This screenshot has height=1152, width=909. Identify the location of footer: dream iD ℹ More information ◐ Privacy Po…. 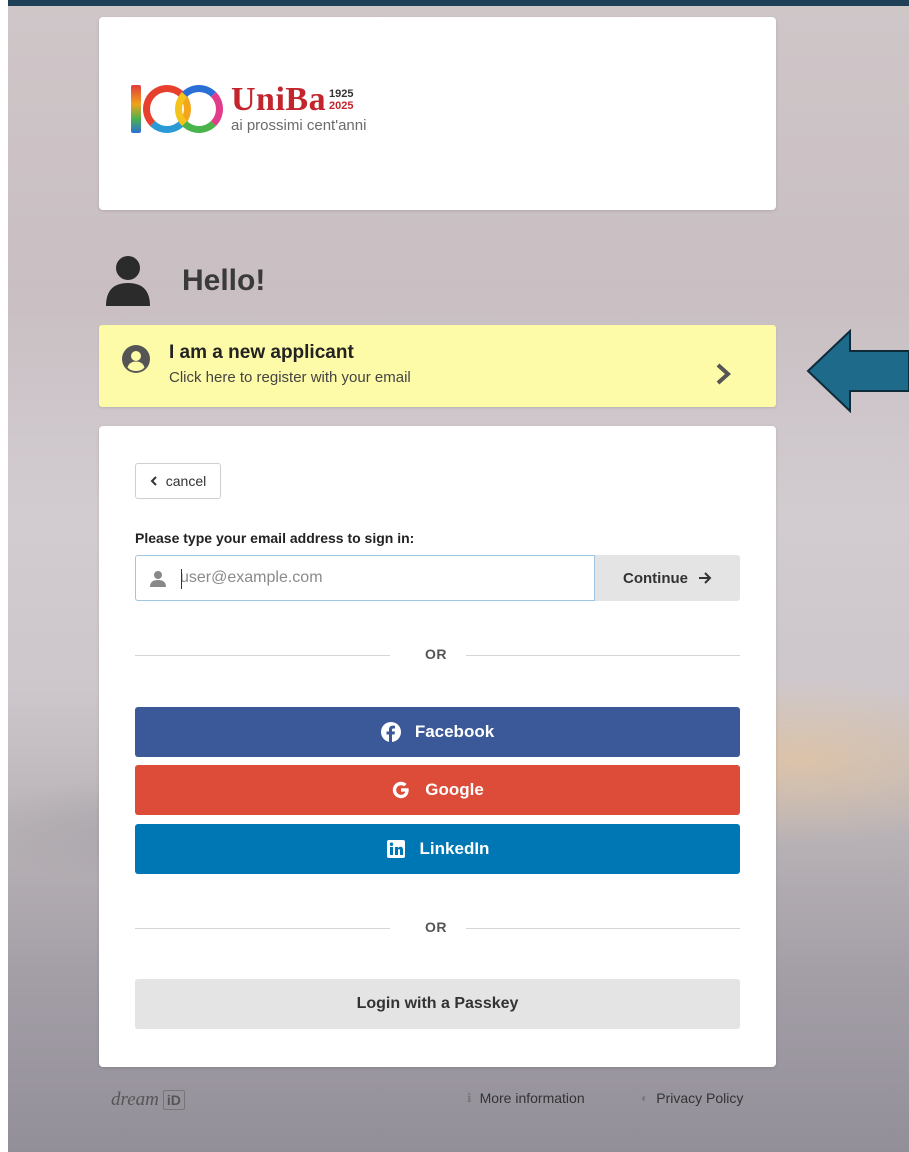
(437, 1101).